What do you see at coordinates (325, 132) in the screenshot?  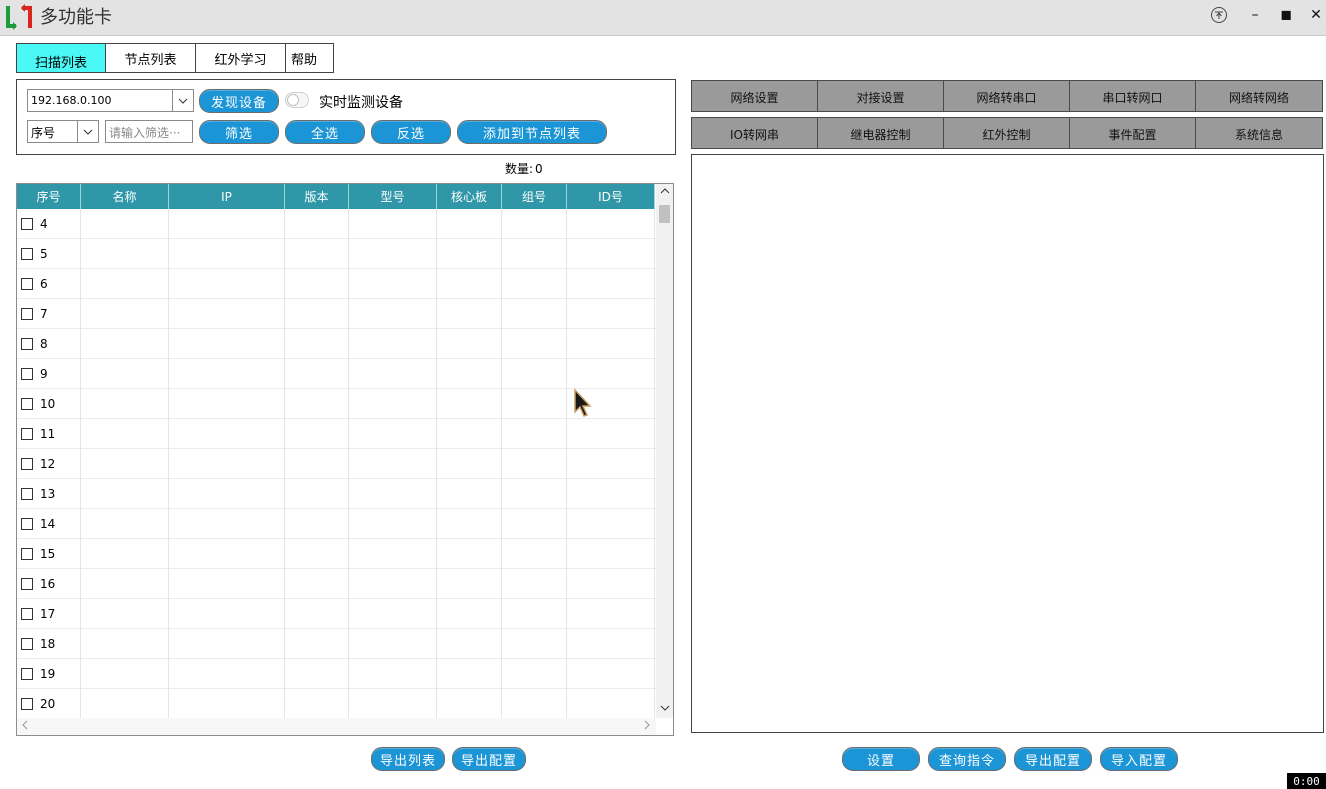 I see `select-all-button: 全选` at bounding box center [325, 132].